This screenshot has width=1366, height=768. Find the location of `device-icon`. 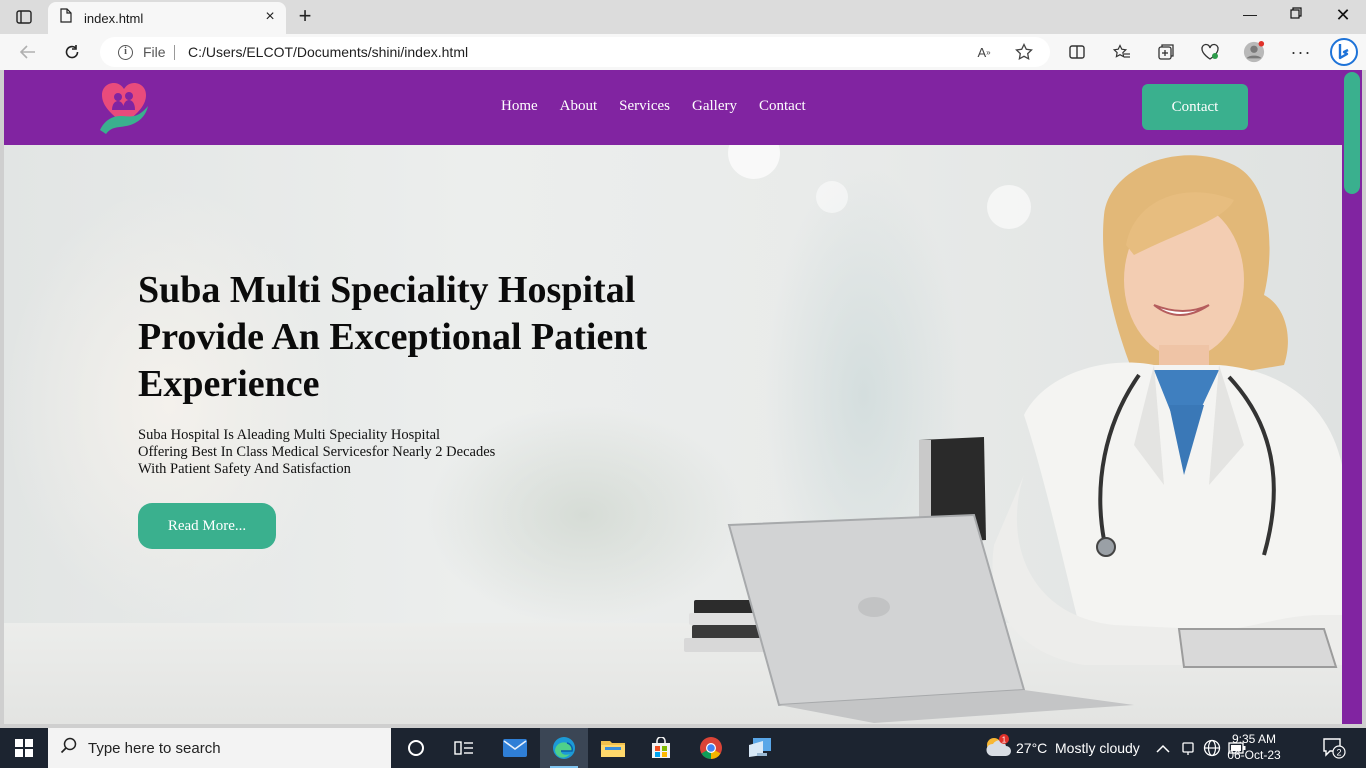

device-icon is located at coordinates (1188, 750).